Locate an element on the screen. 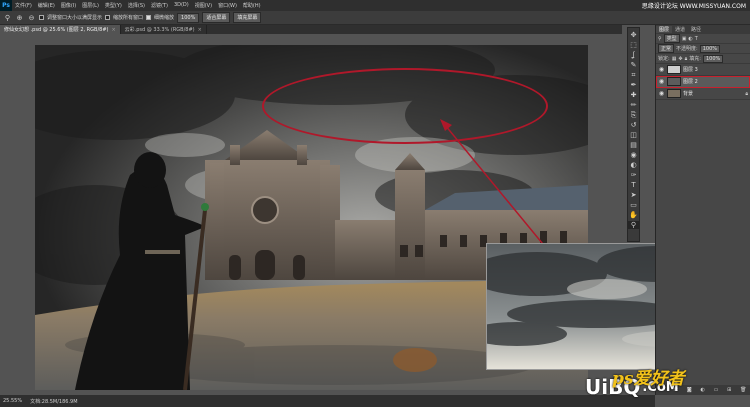 This screenshot has width=750, height=407. scrubby-zoom-label: 细微缩放 is located at coordinates (164, 18).